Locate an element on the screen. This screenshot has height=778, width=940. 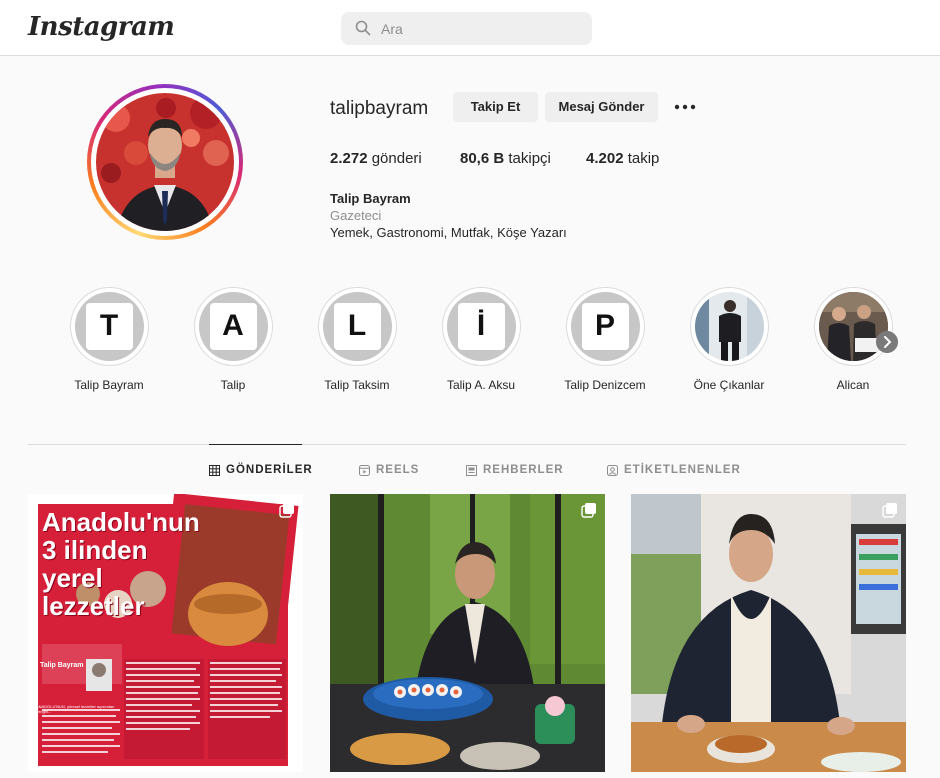
guide-icon is located at coordinates (471, 470).